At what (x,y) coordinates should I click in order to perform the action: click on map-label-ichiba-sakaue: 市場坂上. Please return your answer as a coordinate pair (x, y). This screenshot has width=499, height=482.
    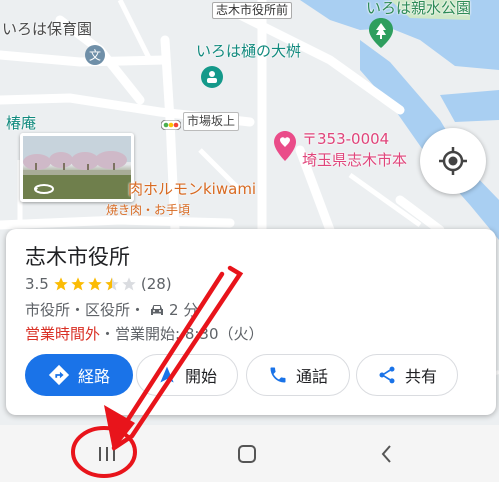
    Looking at the image, I should click on (211, 121).